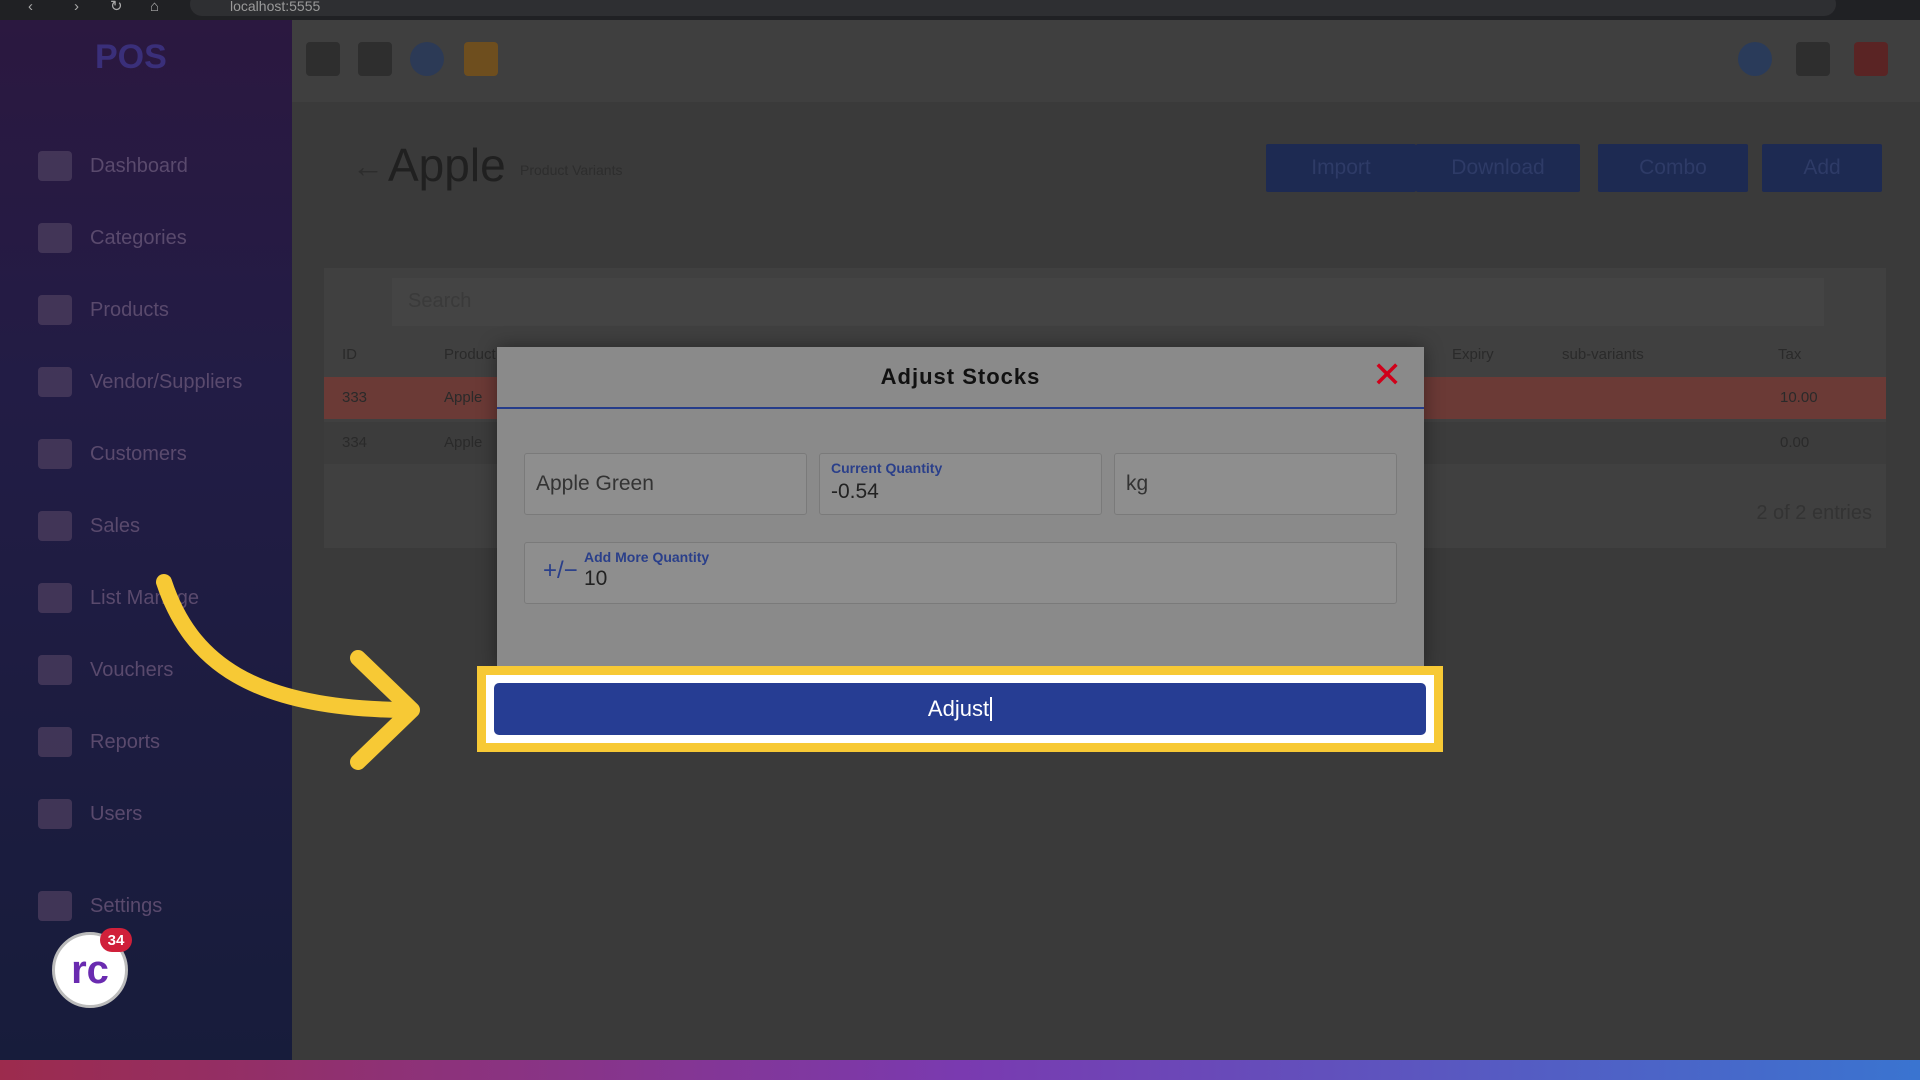  I want to click on top-toolbar, so click(1106, 61).